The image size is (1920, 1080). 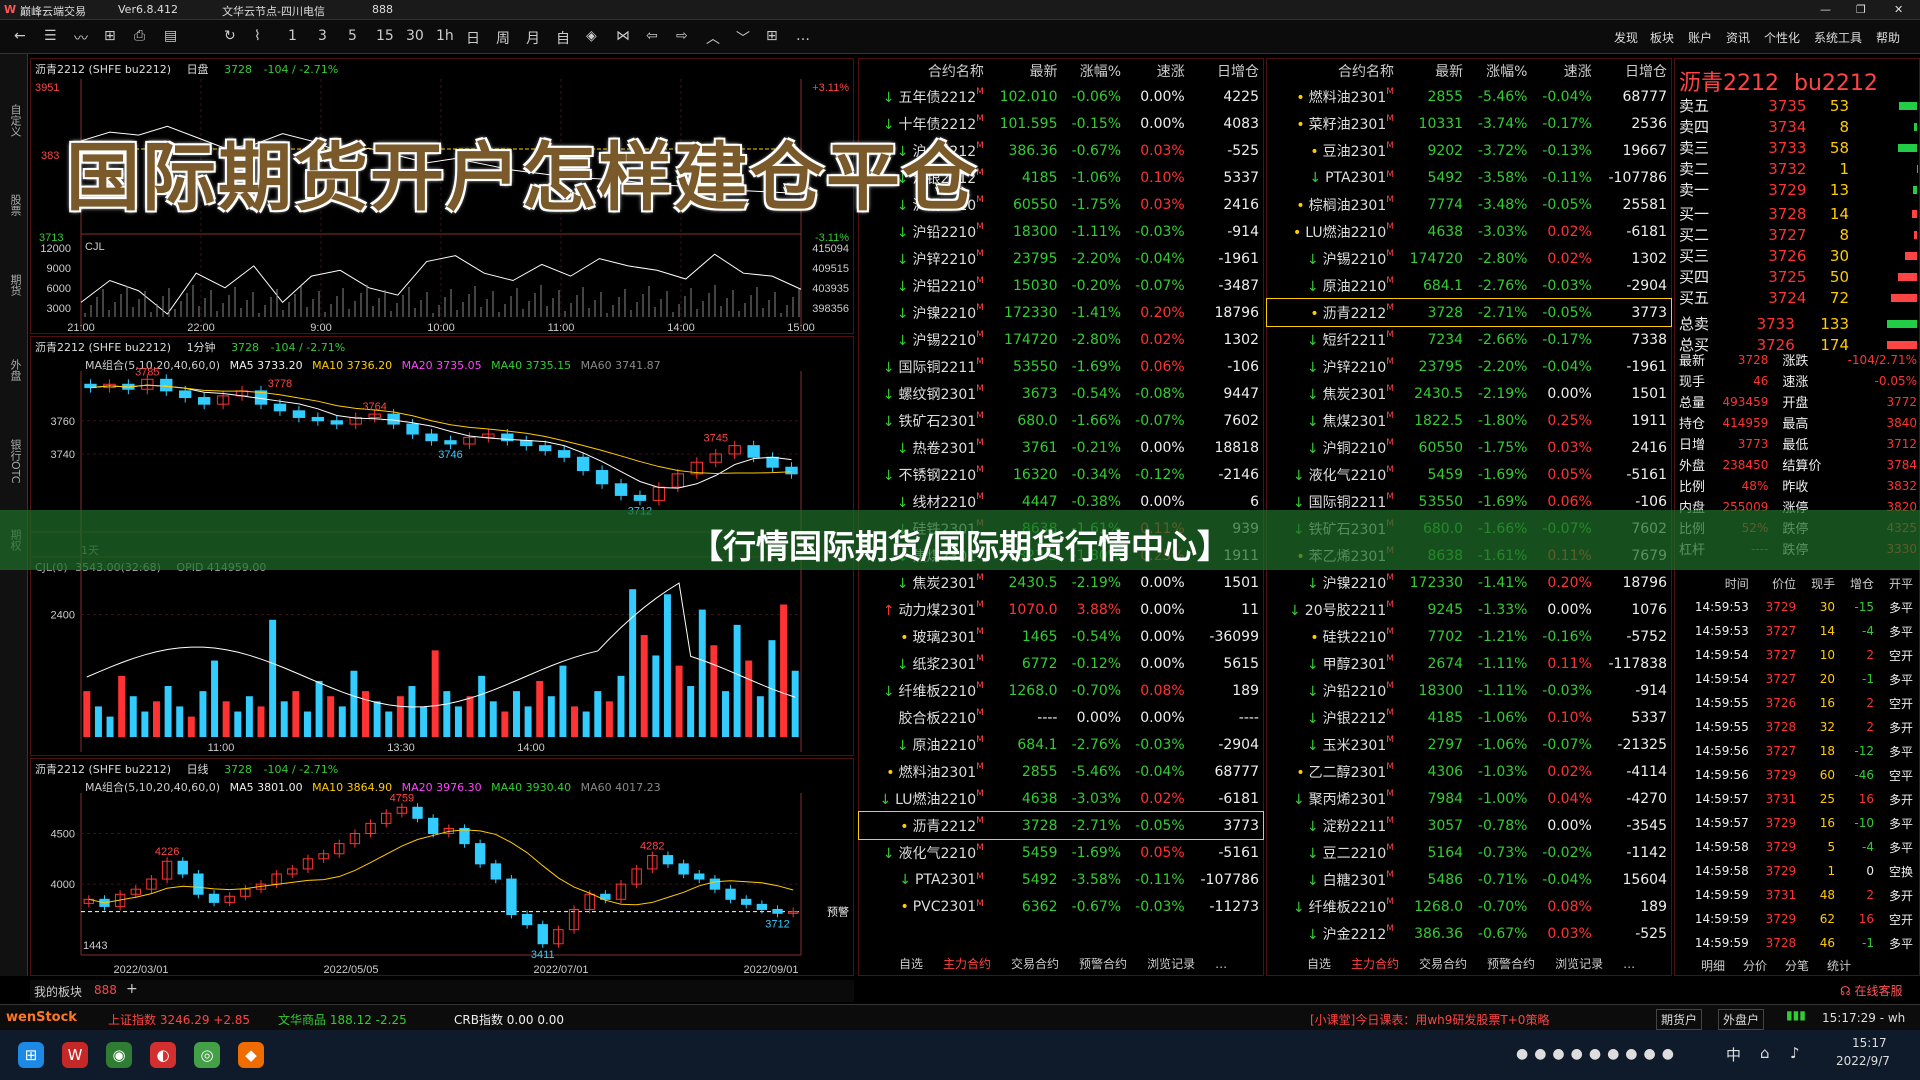 I want to click on quote_right-row: ↓ 沪镍2210M 172330 -1.41% 0.20% 18796, so click(x=1469, y=582).